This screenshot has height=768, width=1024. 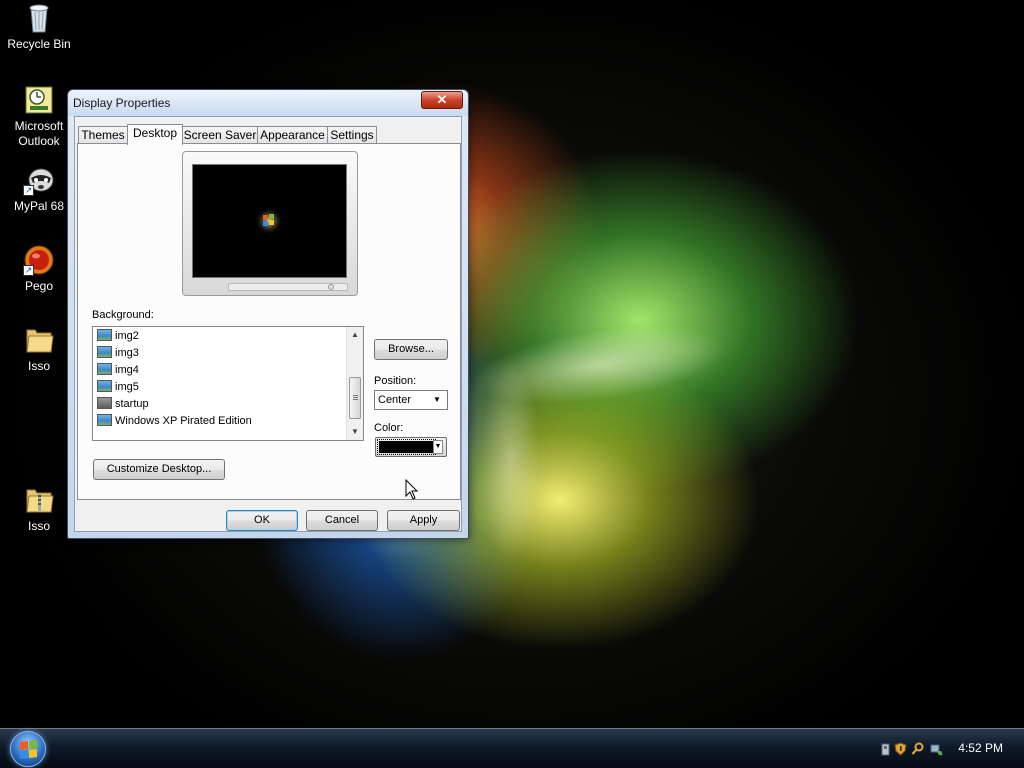 I want to click on list-item-label: img3, so click(x=127, y=353).